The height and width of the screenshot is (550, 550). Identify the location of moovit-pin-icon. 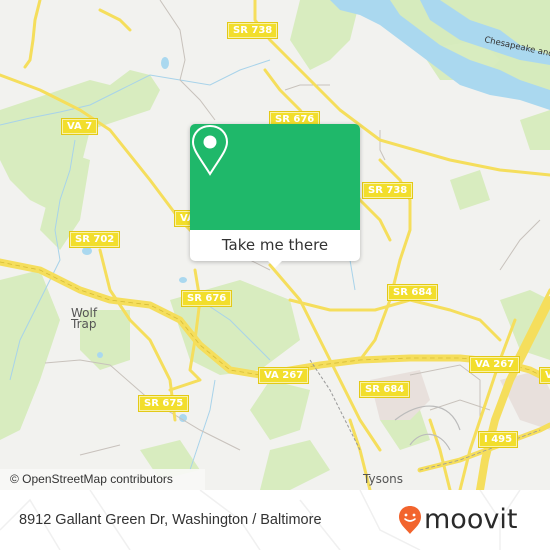
(410, 520).